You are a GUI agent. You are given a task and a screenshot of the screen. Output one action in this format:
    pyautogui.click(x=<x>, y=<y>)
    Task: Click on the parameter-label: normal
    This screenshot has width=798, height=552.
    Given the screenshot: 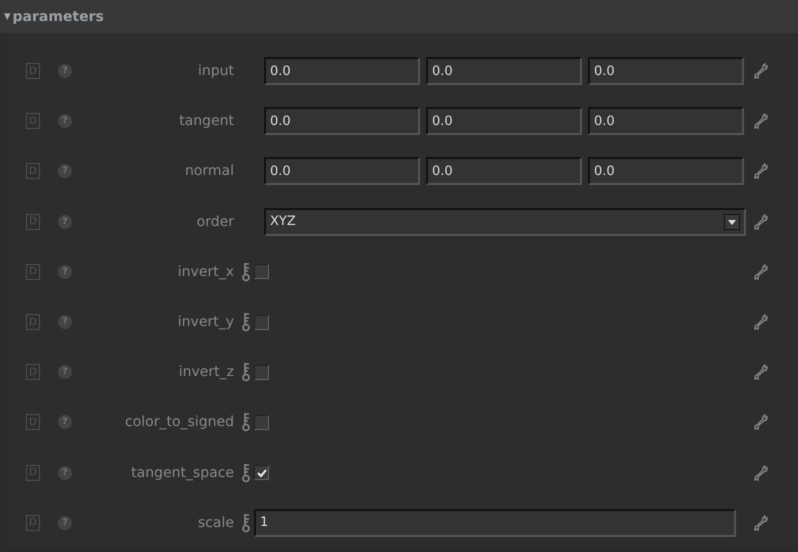 What is the action you would take?
    pyautogui.click(x=209, y=171)
    